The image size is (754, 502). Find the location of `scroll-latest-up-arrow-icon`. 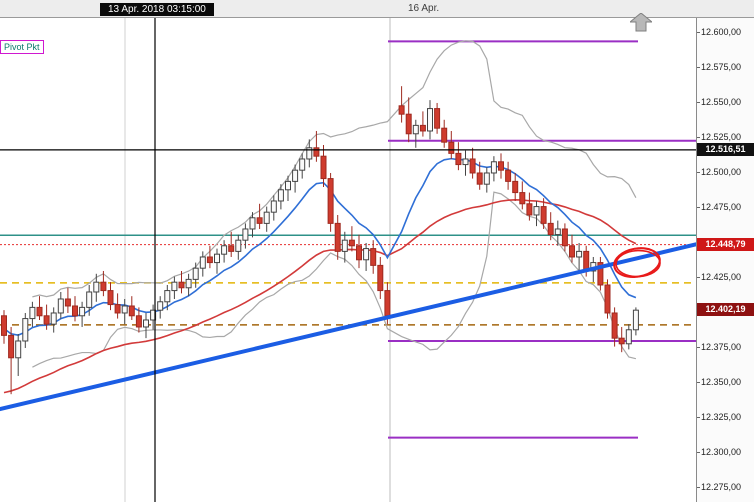

scroll-latest-up-arrow-icon is located at coordinates (641, 22).